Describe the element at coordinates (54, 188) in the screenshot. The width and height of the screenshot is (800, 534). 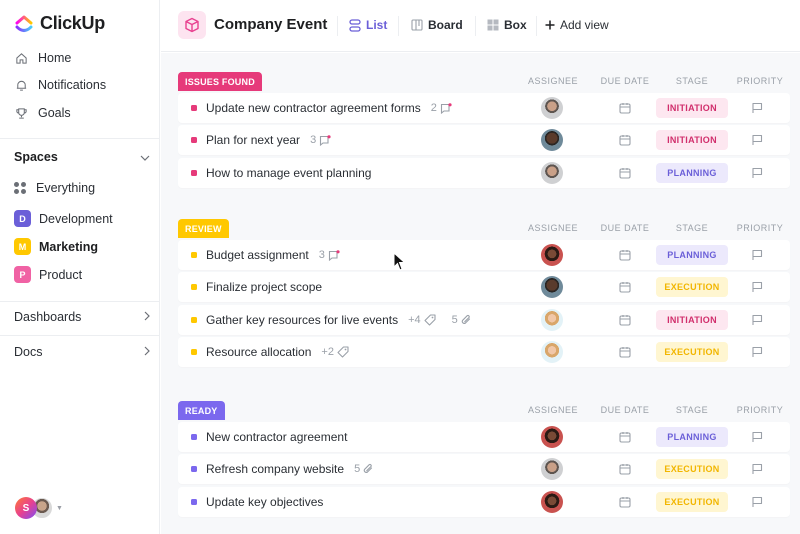
I see `space-everything: Everything` at that location.